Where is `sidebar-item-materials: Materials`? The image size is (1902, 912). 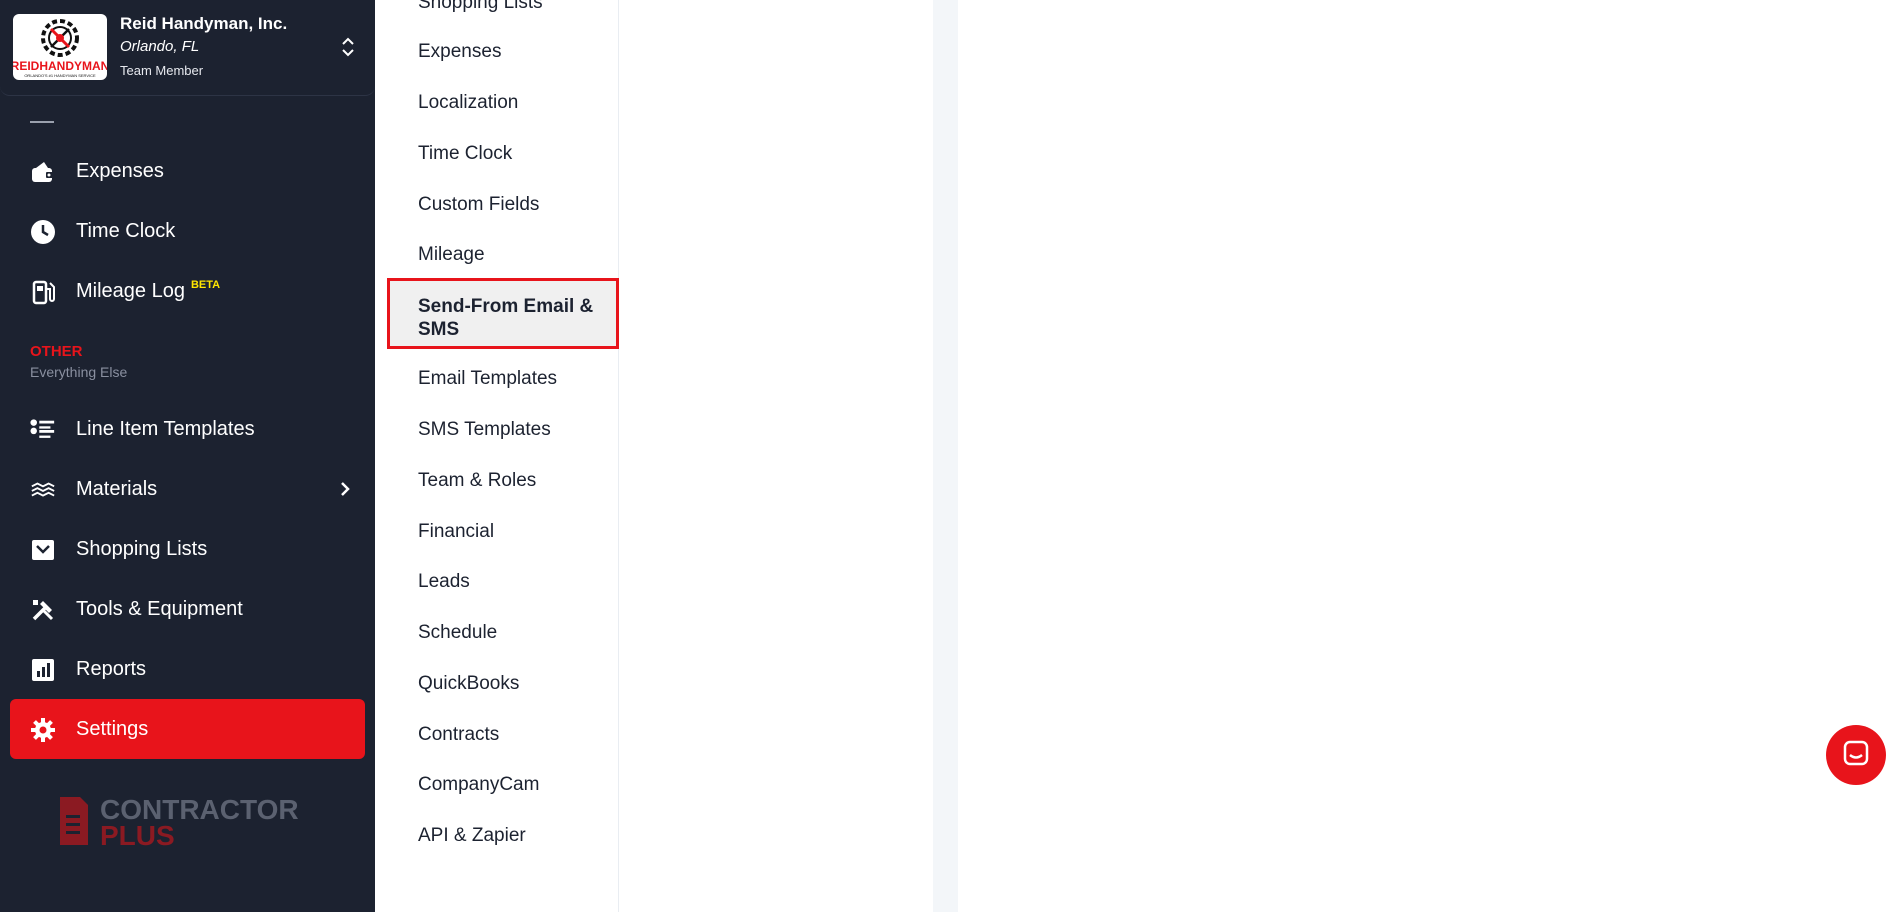 sidebar-item-materials: Materials is located at coordinates (187, 489).